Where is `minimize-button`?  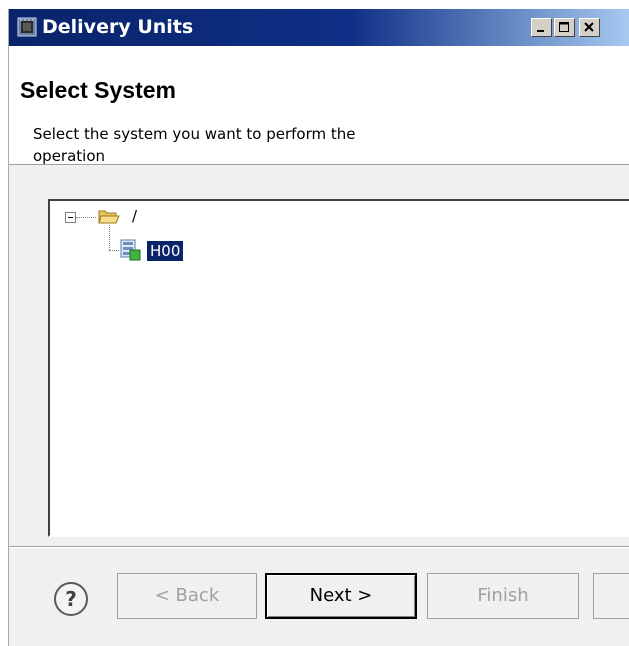
minimize-button is located at coordinates (541, 27).